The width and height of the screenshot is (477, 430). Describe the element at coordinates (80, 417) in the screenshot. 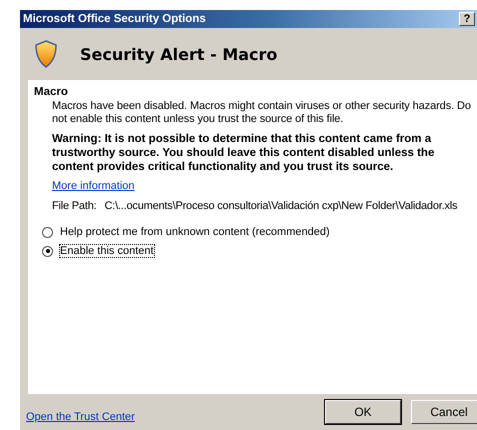

I see `trust-center-link: Open the Trust Center` at that location.